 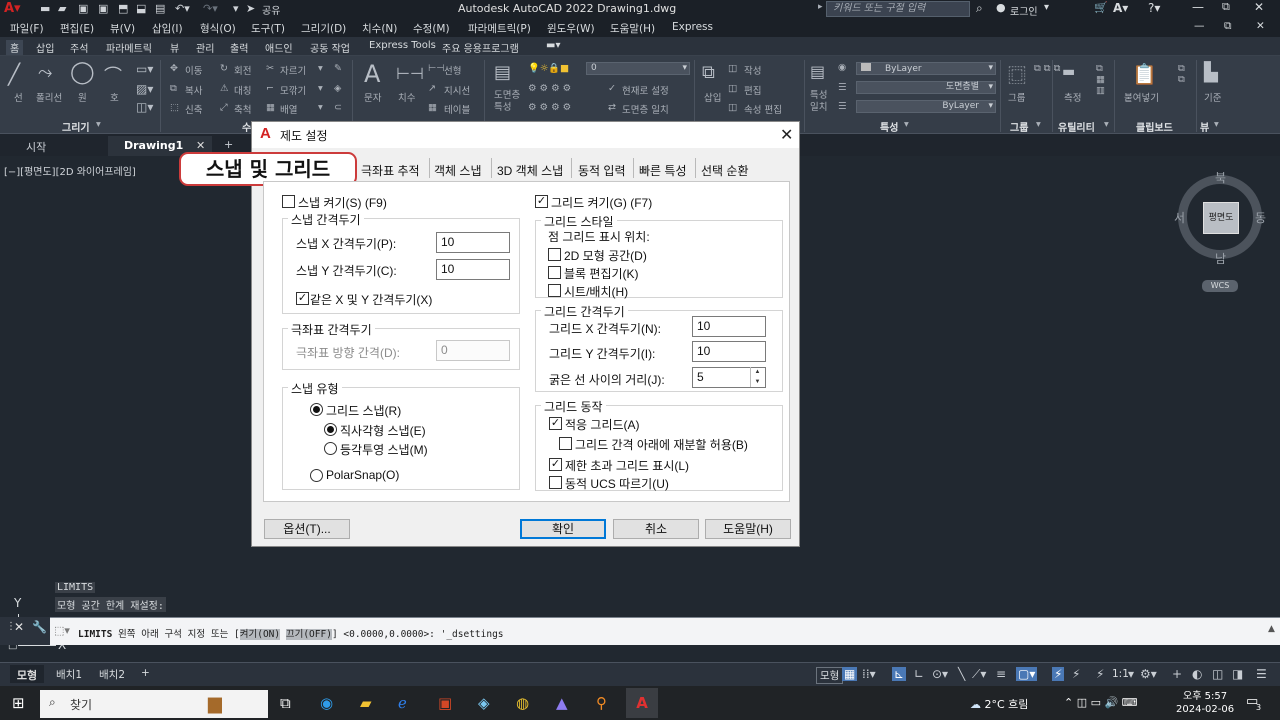 What do you see at coordinates (899, 674) in the screenshot?
I see `infer-constraints-icon: ⊾` at bounding box center [899, 674].